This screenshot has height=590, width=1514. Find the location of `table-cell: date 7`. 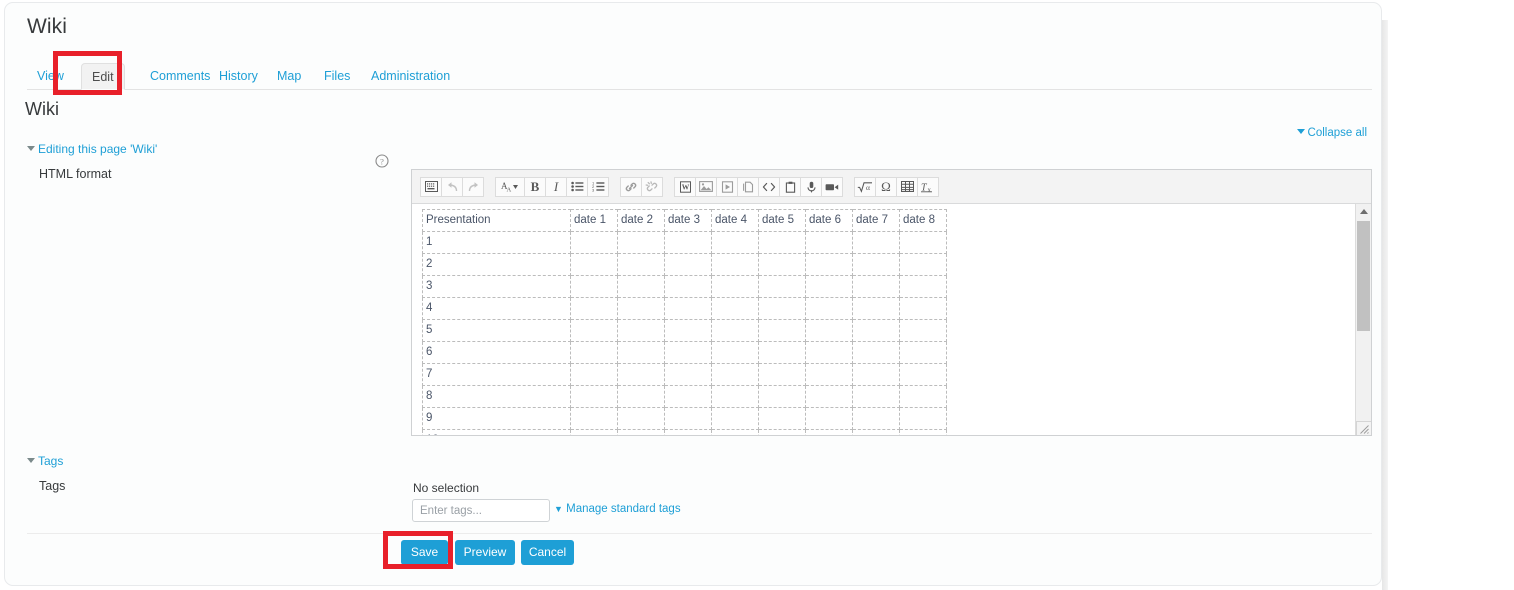

table-cell: date 7 is located at coordinates (876, 220).